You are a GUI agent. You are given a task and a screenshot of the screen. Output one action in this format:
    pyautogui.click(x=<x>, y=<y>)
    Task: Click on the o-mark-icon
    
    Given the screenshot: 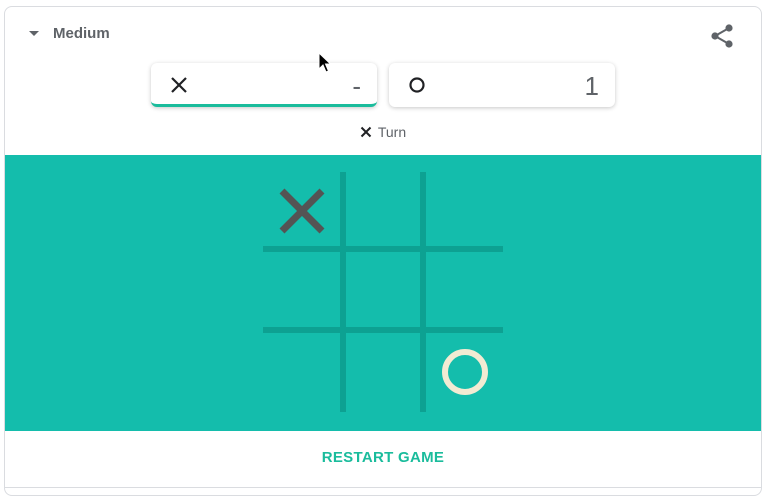 What is the action you would take?
    pyautogui.click(x=465, y=372)
    